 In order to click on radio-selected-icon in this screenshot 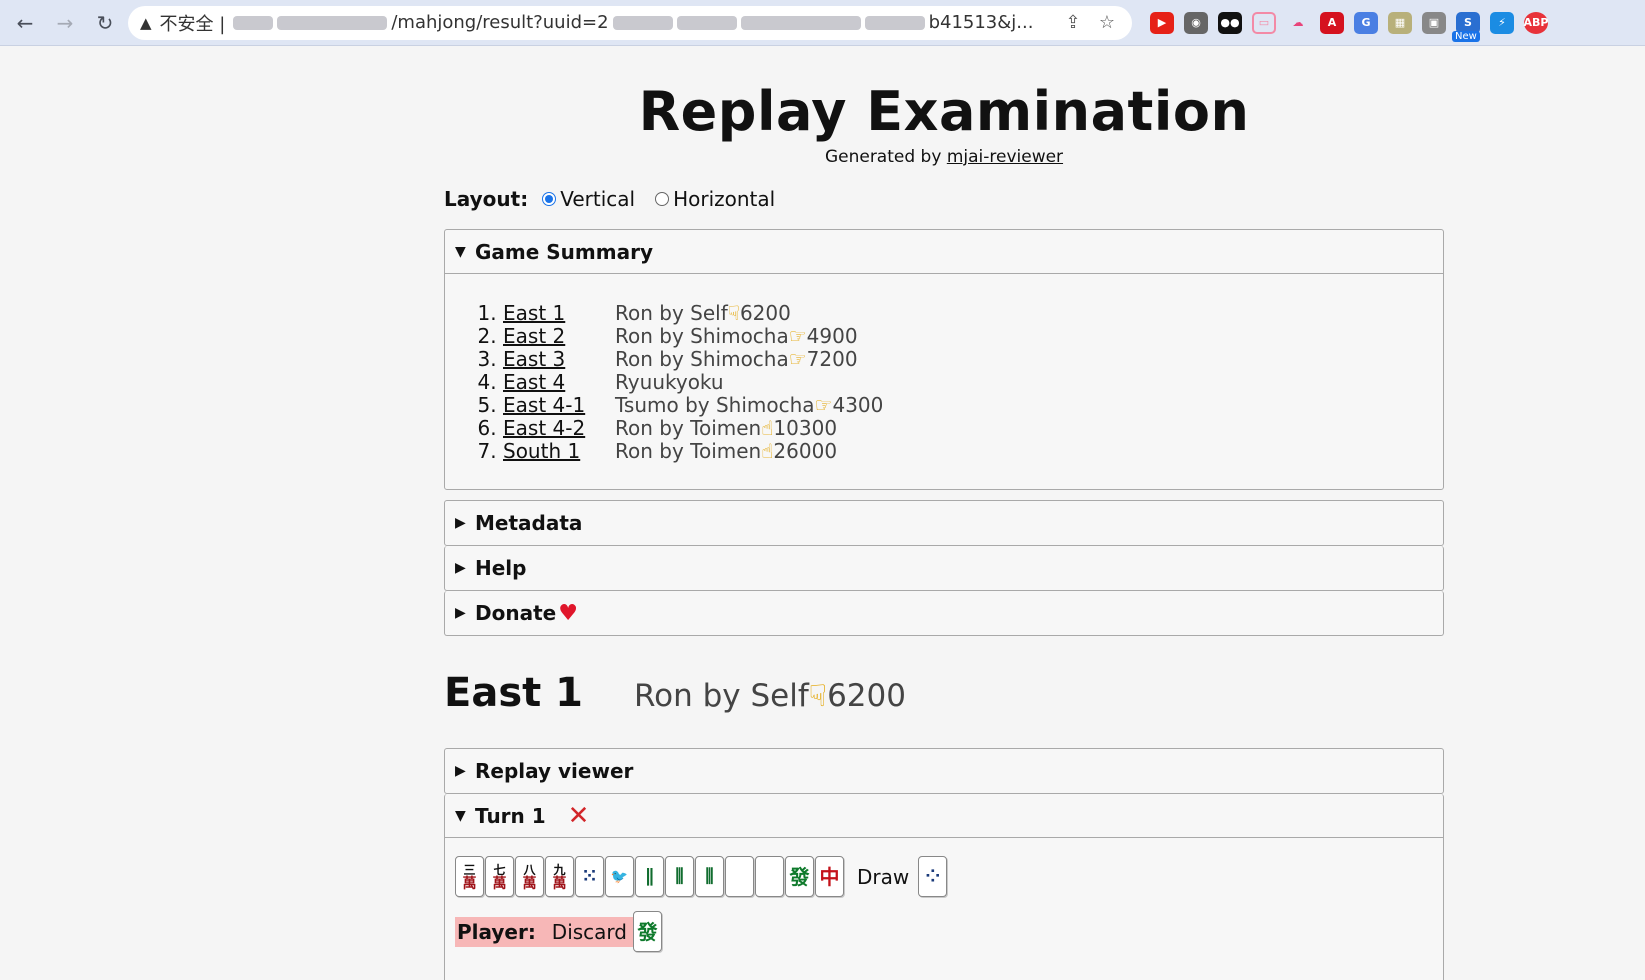, I will do `click(549, 199)`.